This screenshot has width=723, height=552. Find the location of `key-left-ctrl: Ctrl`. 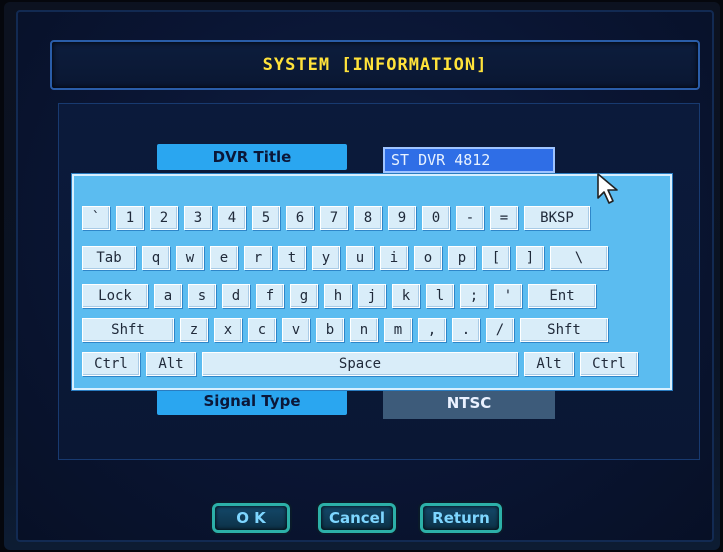

key-left-ctrl: Ctrl is located at coordinates (111, 364).